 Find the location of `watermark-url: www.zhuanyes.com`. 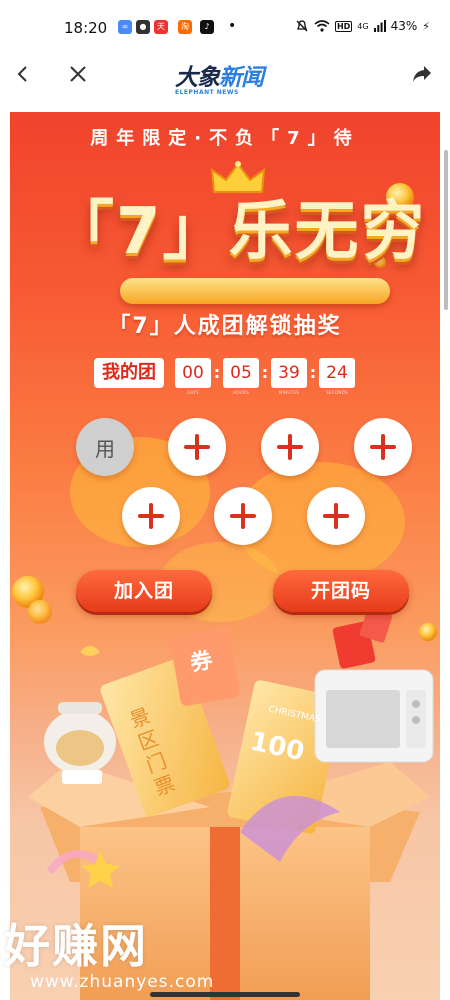

watermark-url: www.zhuanyes.com is located at coordinates (122, 982).